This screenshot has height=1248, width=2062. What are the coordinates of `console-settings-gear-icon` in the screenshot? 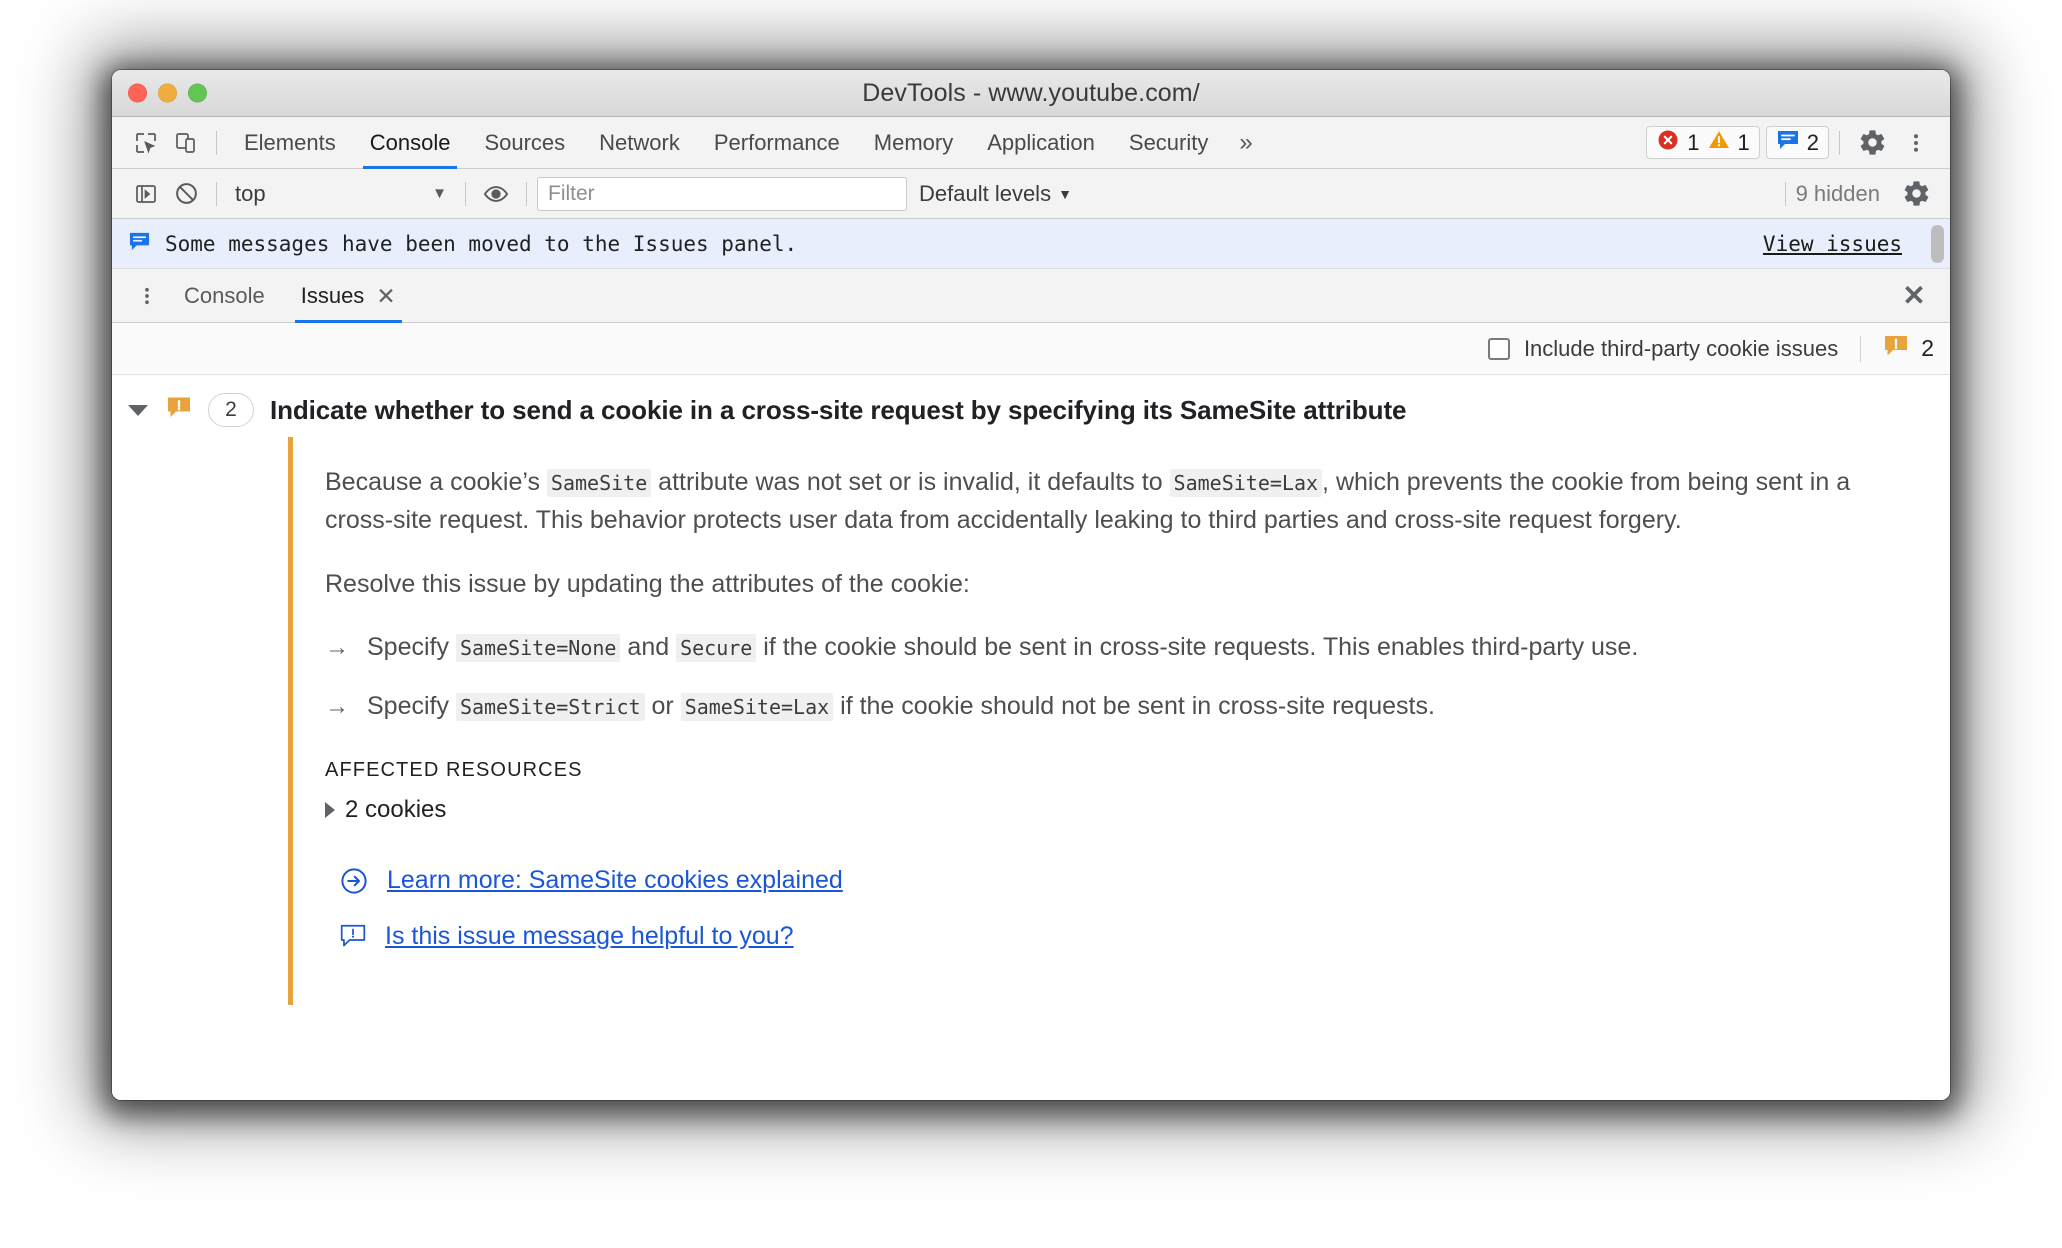 It's located at (1916, 194).